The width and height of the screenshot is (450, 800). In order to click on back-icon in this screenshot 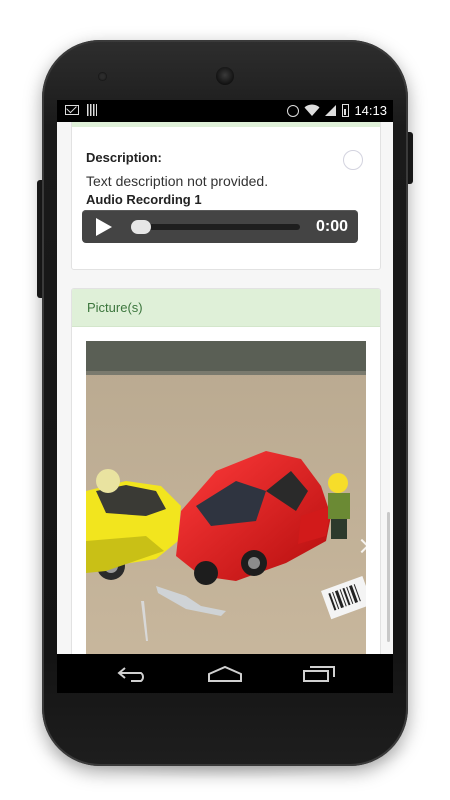, I will do `click(130, 674)`.